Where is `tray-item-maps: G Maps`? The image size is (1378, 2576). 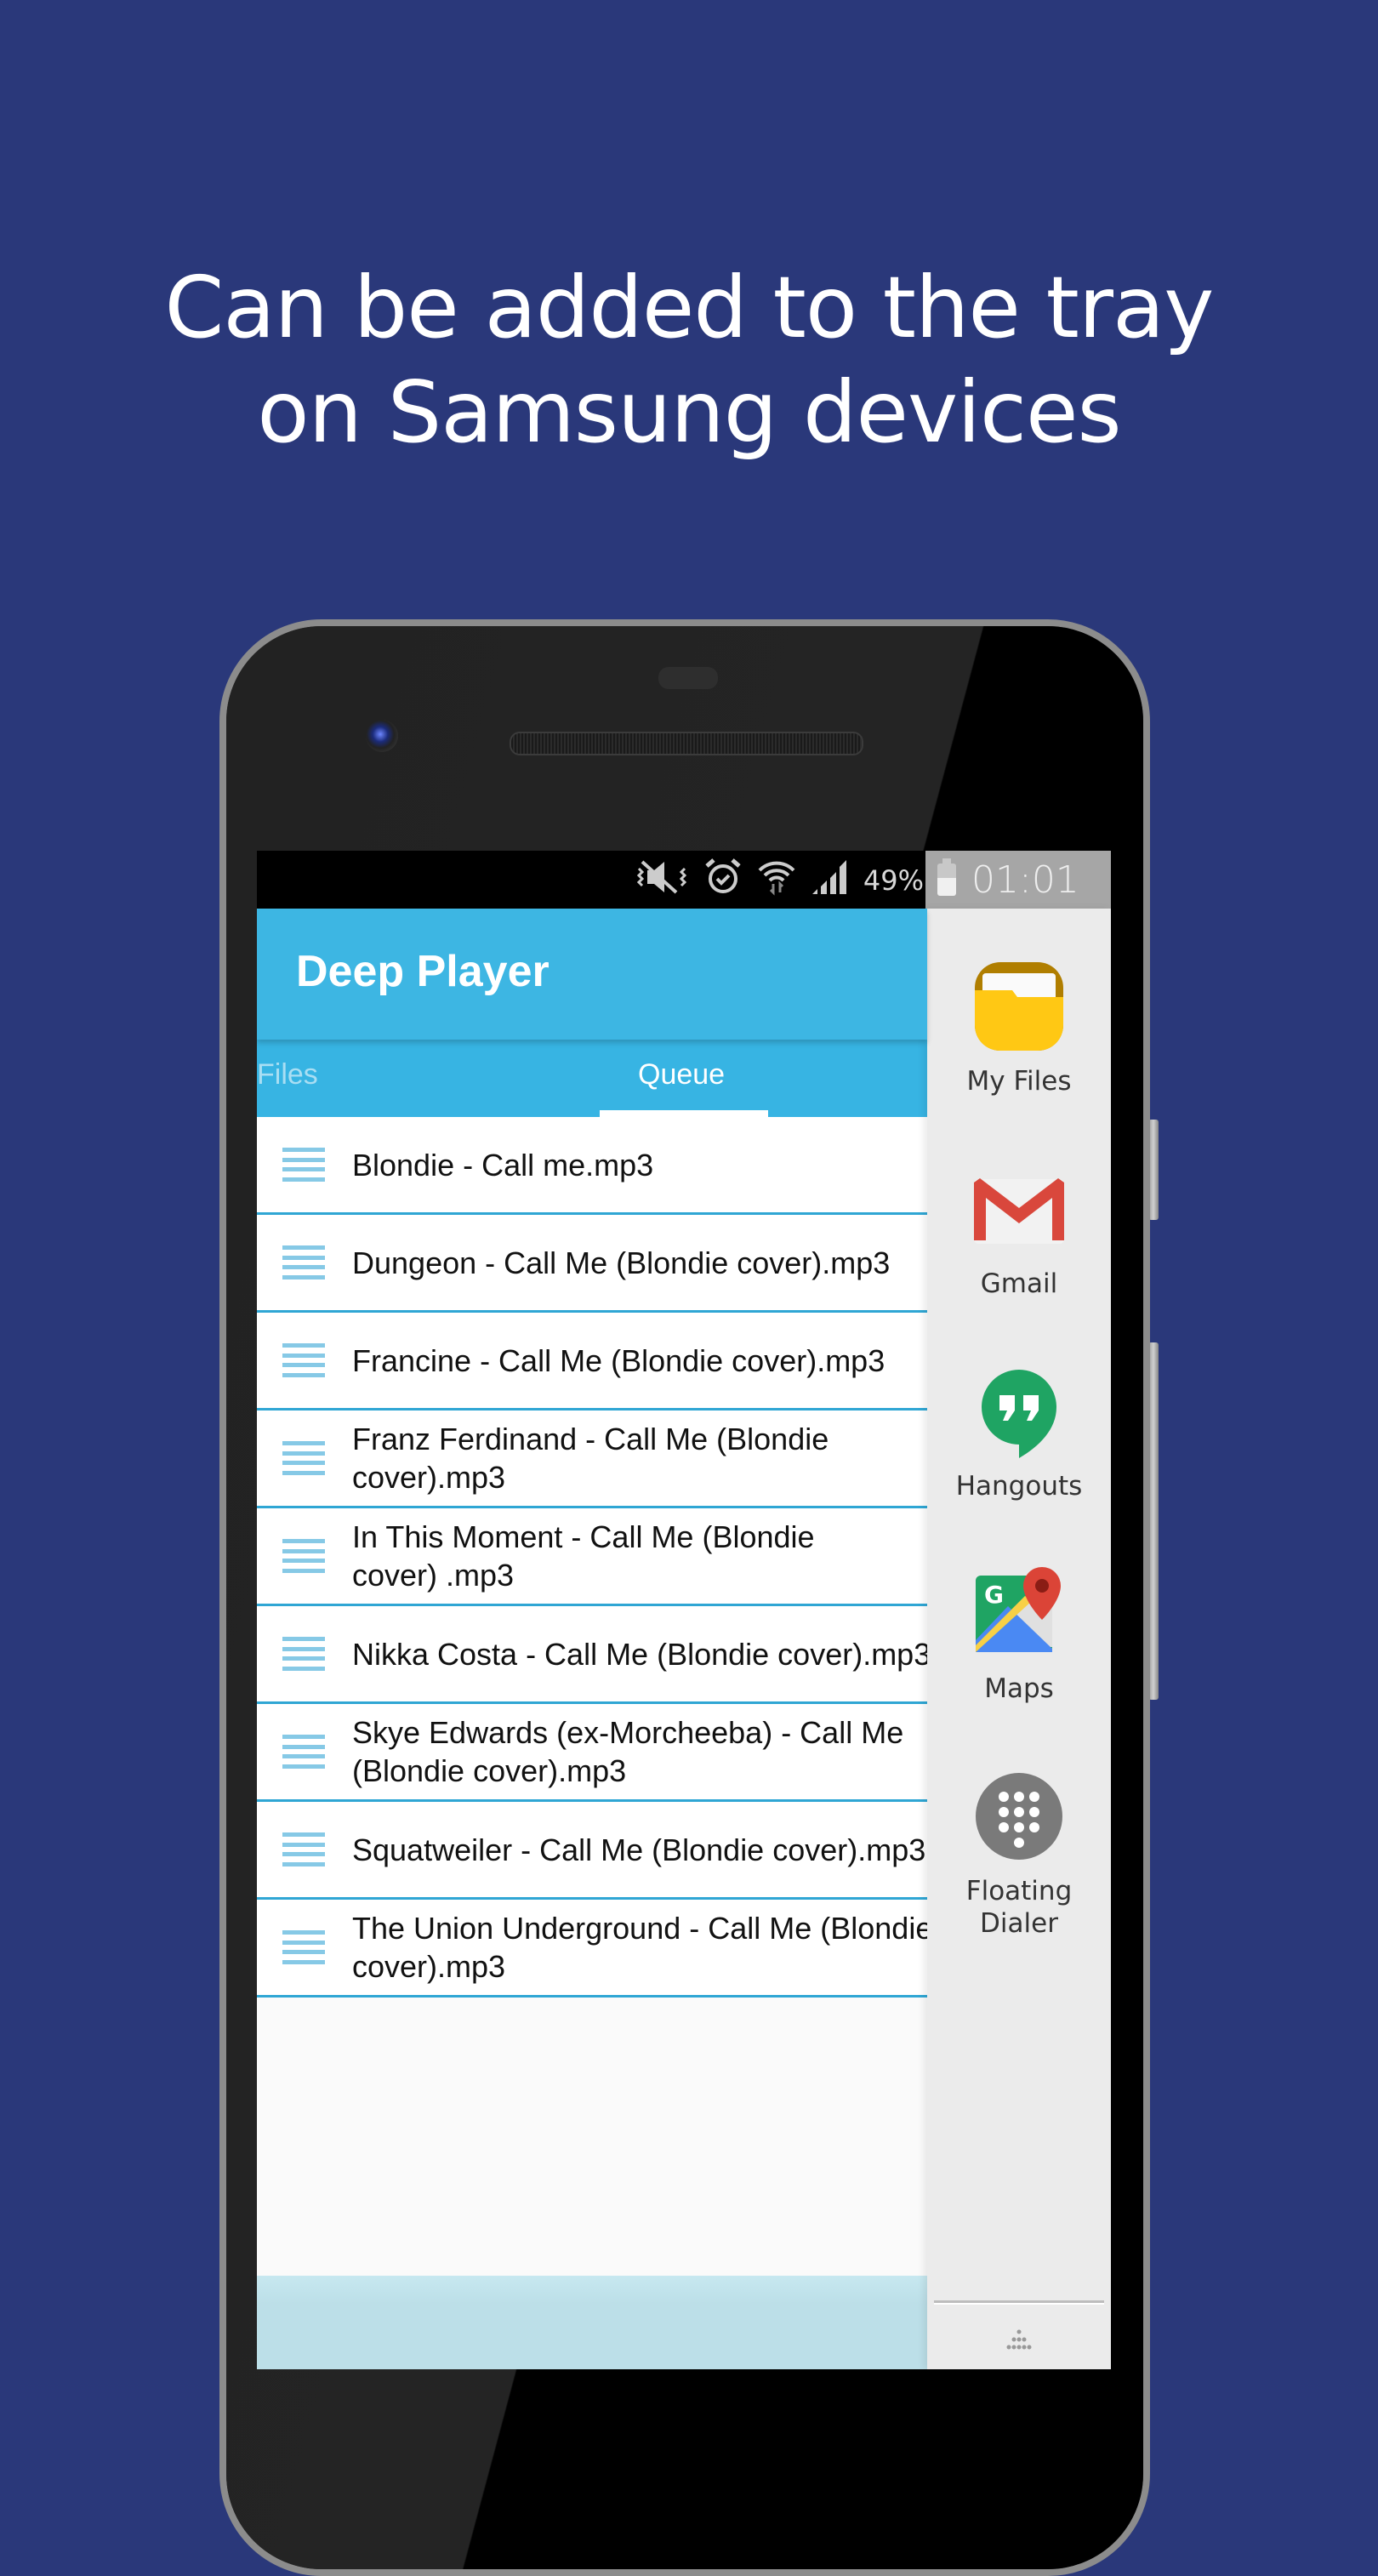
tray-item-maps: G Maps is located at coordinates (1019, 1636).